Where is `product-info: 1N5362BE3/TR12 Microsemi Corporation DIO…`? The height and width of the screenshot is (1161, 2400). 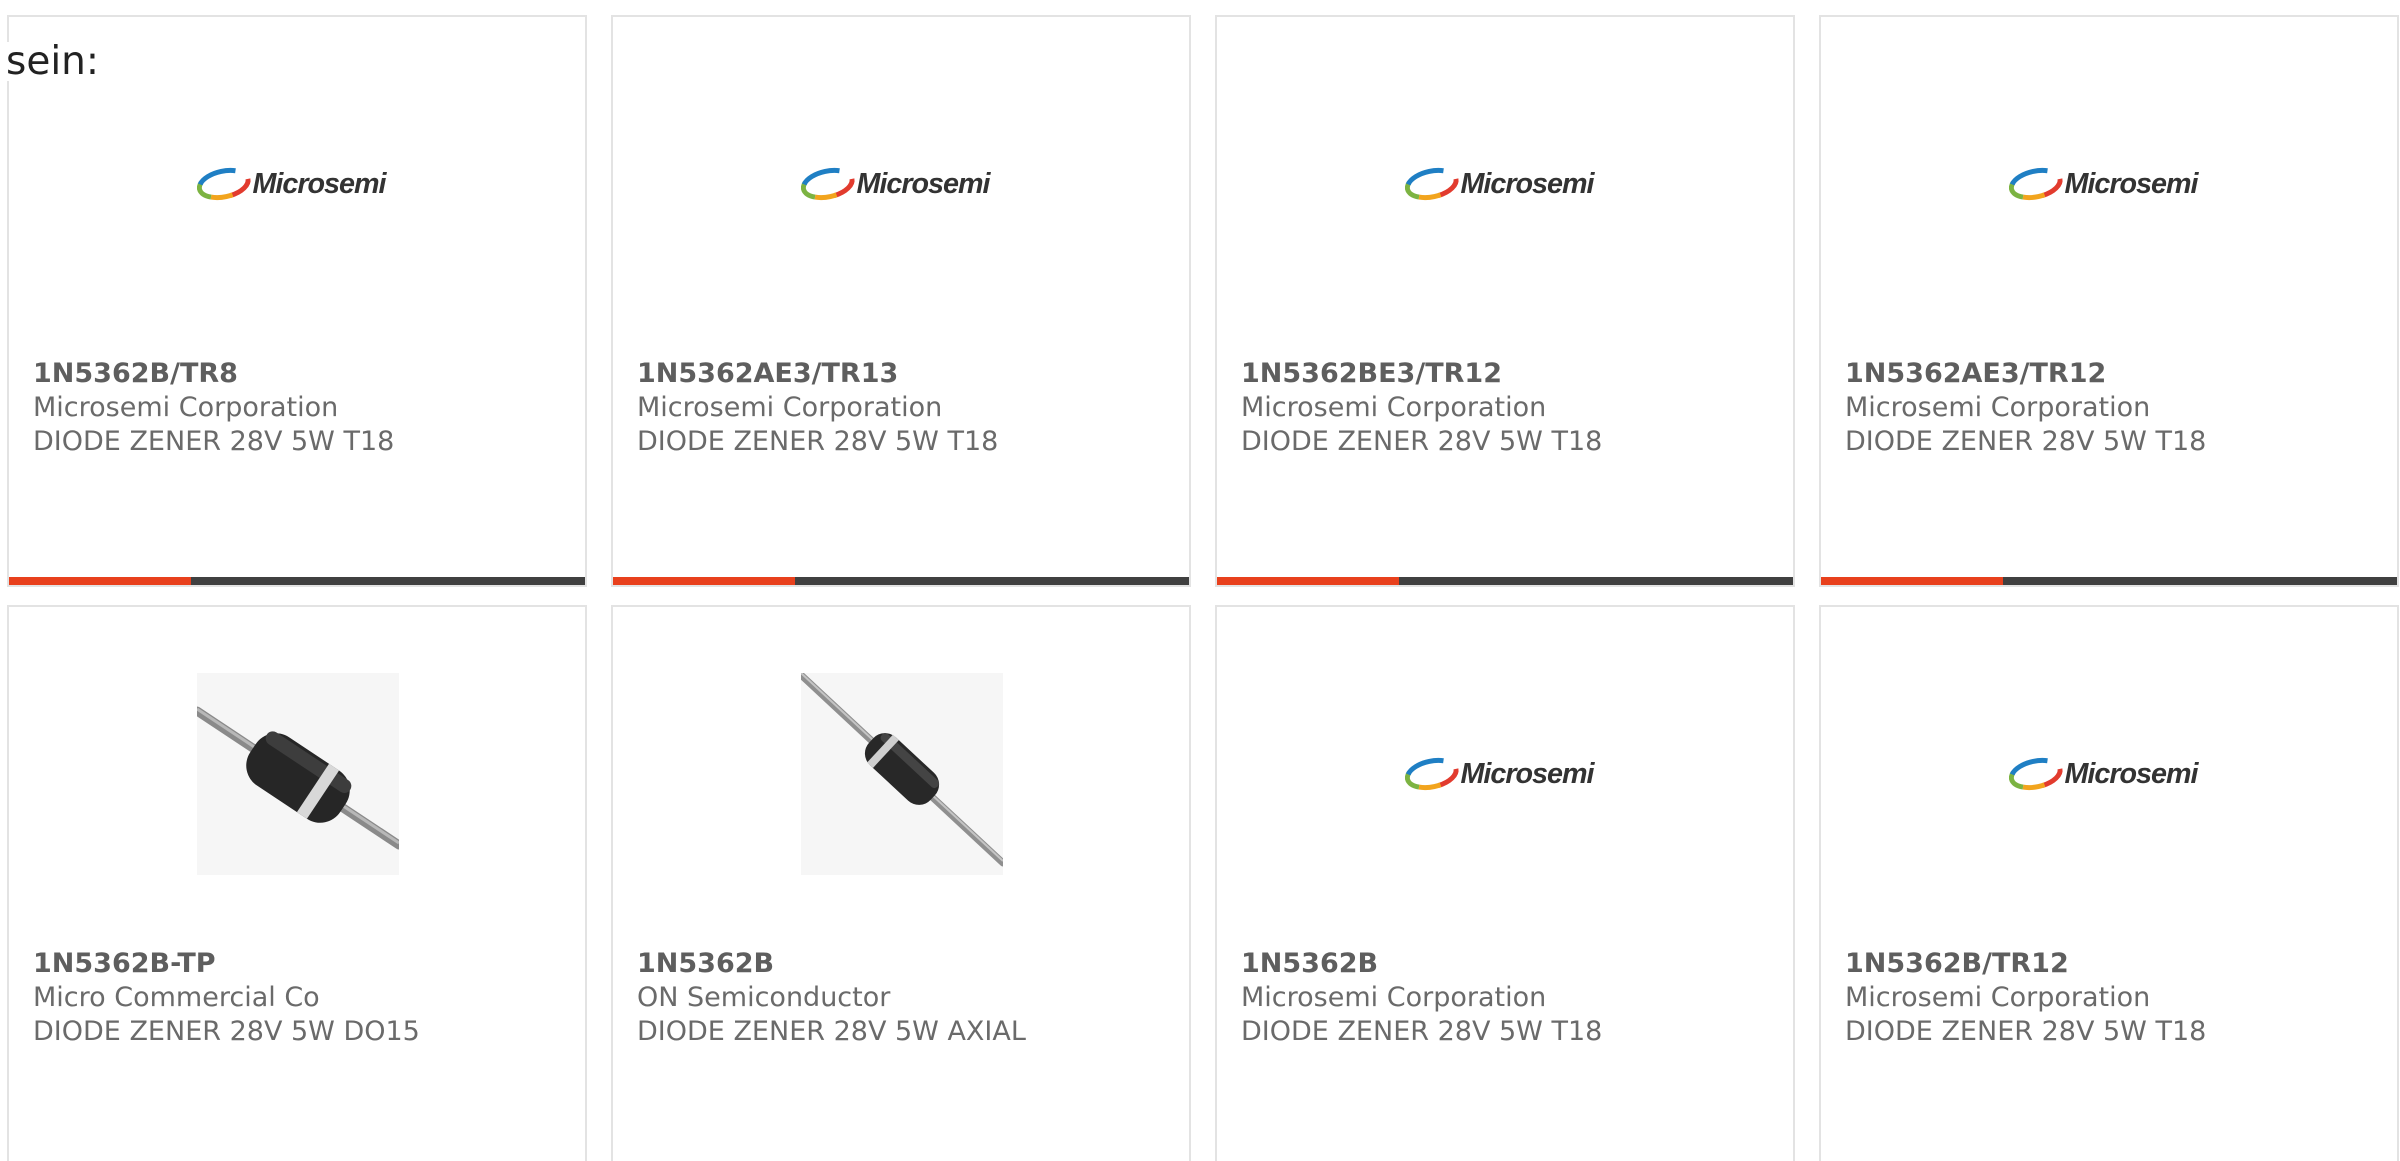 product-info: 1N5362BE3/TR12 Microsemi Corporation DIO… is located at coordinates (1509, 408).